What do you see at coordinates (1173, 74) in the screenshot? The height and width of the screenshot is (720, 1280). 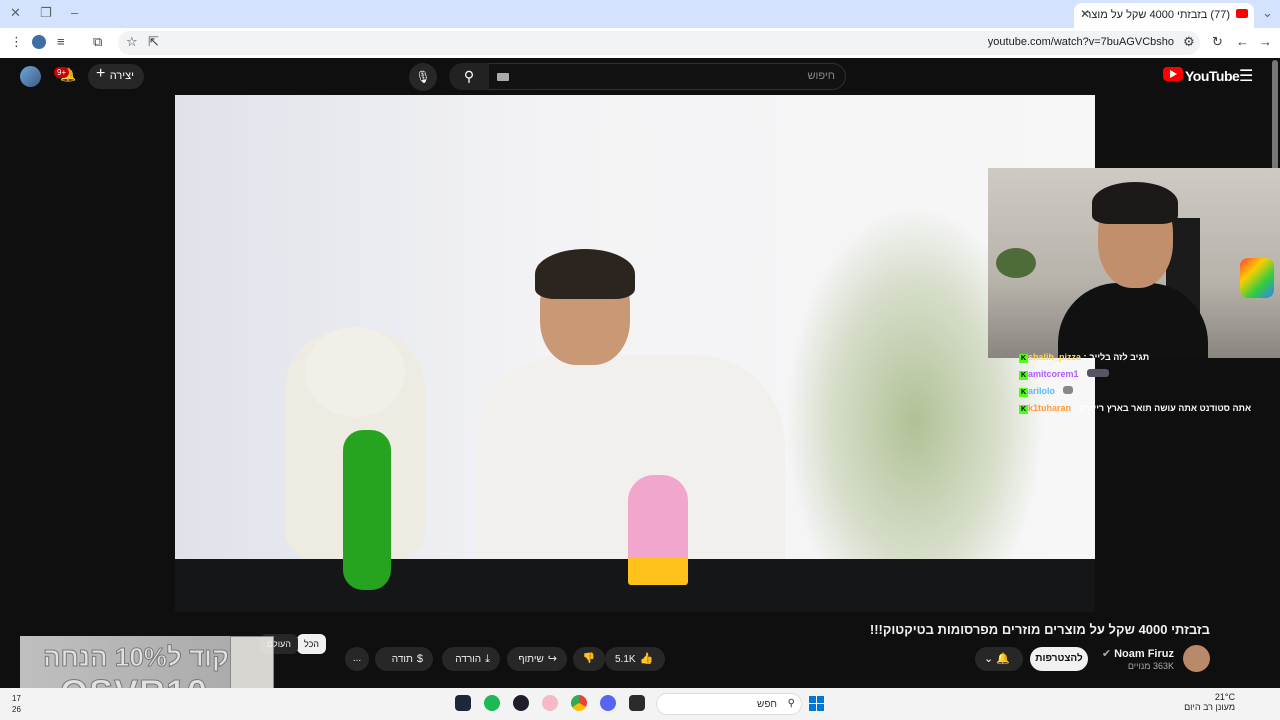 I see `youtube-logo-icon` at bounding box center [1173, 74].